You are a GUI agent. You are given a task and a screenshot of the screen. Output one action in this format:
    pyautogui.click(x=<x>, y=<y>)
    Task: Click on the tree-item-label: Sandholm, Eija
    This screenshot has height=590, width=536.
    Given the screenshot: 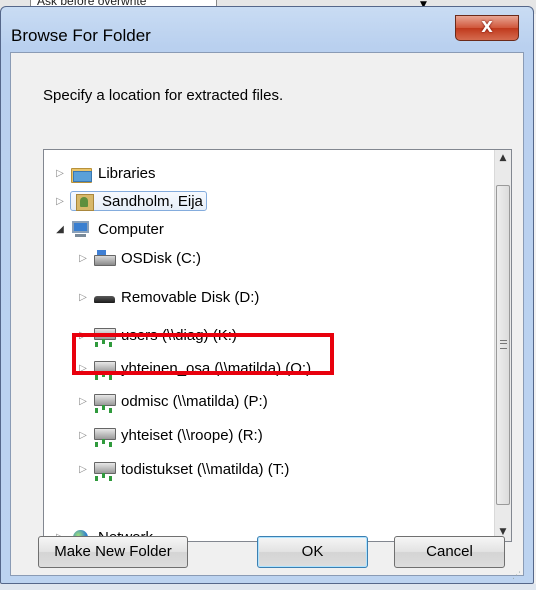 What is the action you would take?
    pyautogui.click(x=152, y=201)
    